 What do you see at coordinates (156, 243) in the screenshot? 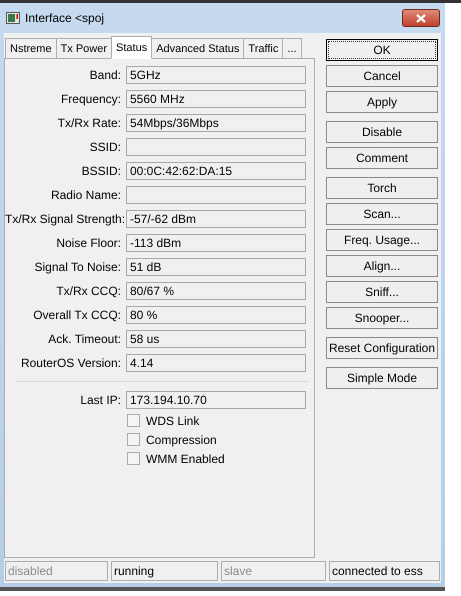
I see `field-value: -113 dBm` at bounding box center [156, 243].